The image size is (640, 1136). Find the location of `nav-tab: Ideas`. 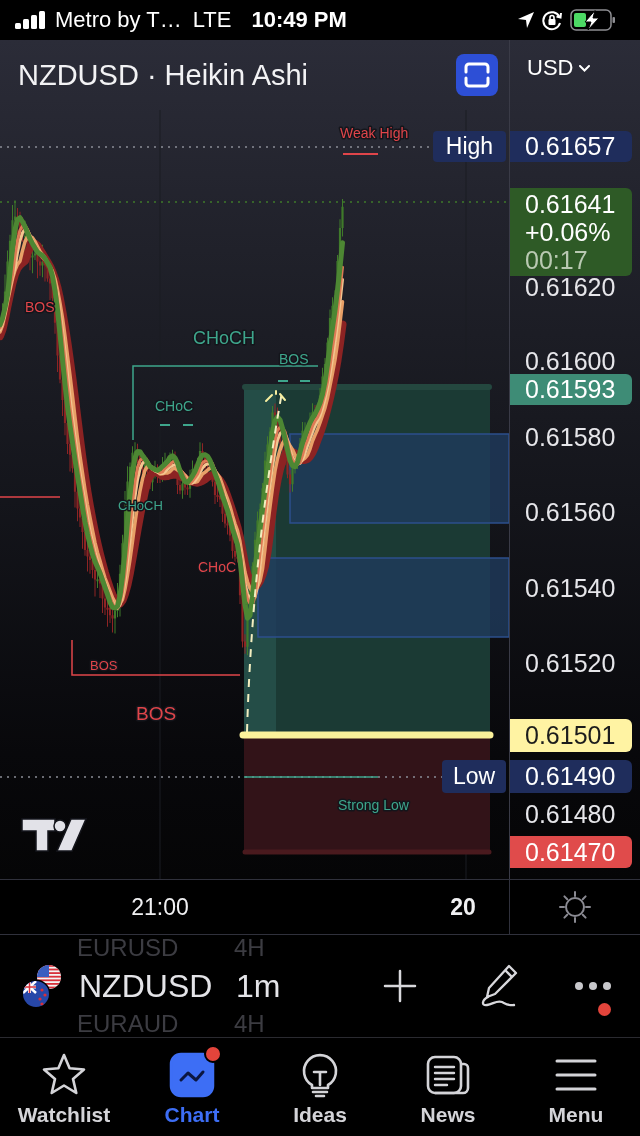

nav-tab: Ideas is located at coordinates (320, 1087).